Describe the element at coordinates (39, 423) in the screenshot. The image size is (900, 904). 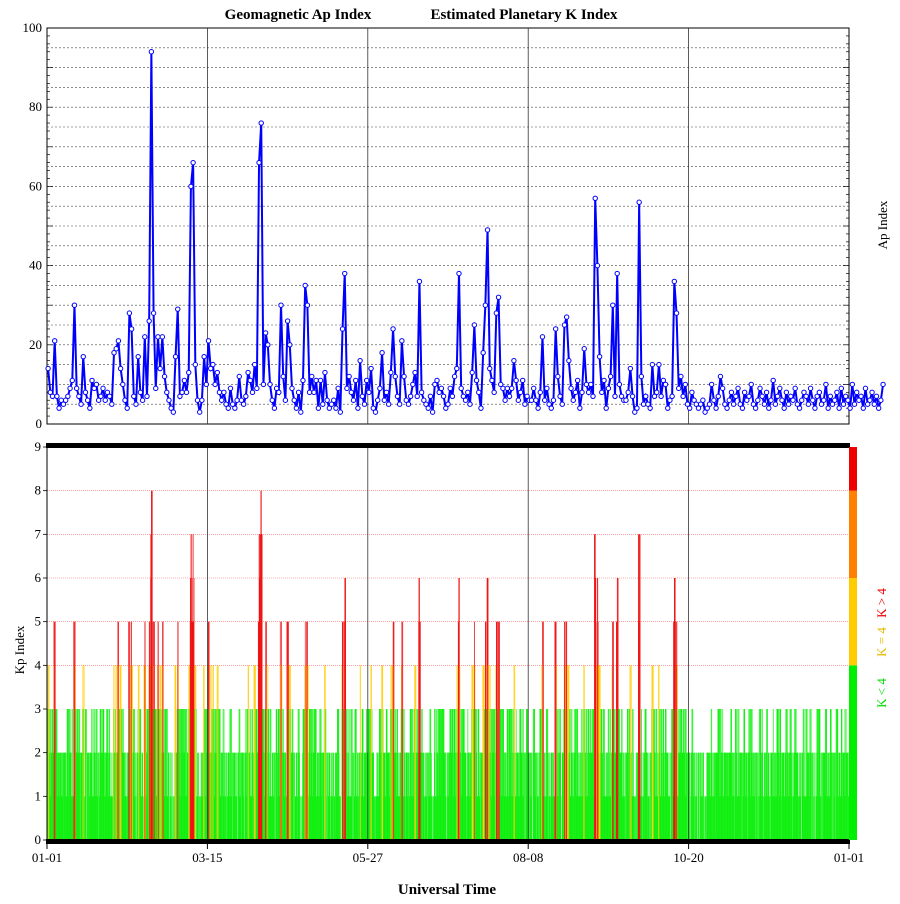
I see `ap-y-tick-label: 0` at that location.